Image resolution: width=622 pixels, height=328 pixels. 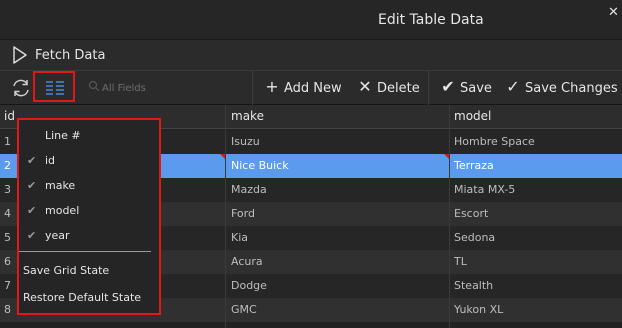 What do you see at coordinates (7, 189) in the screenshot?
I see `cell-id: 3` at bounding box center [7, 189].